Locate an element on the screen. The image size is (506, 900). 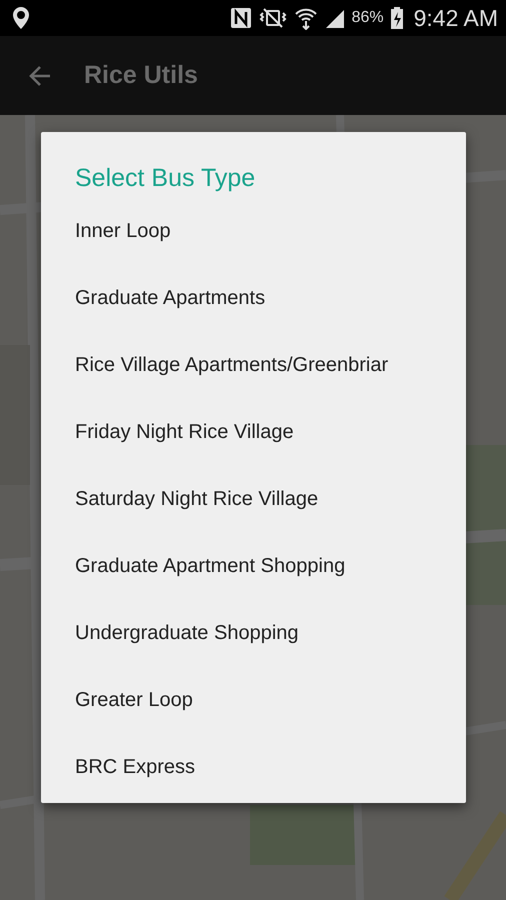
bus-type-option: Graduate Apartments is located at coordinates (253, 298).